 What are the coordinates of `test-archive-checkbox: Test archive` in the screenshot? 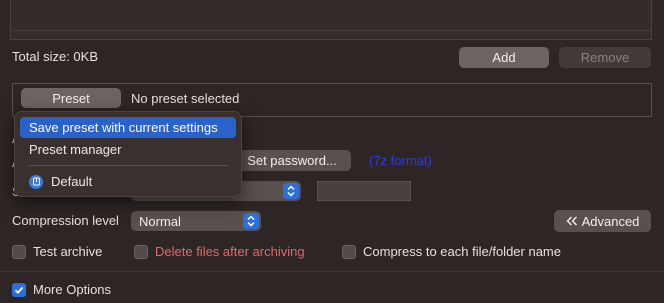 It's located at (57, 251).